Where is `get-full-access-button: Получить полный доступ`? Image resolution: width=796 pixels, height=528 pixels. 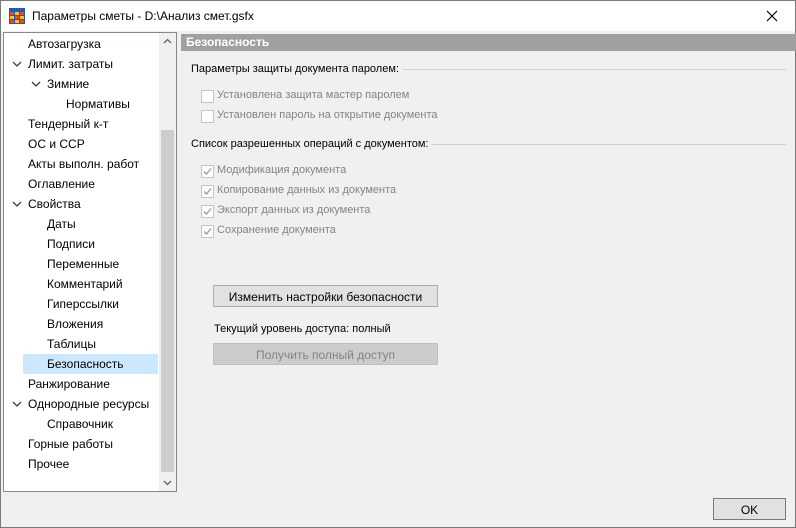 get-full-access-button: Получить полный доступ is located at coordinates (325, 354).